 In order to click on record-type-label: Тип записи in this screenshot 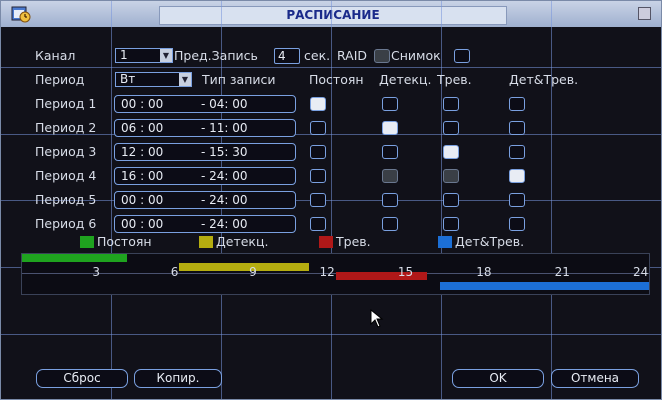, I will do `click(239, 79)`.